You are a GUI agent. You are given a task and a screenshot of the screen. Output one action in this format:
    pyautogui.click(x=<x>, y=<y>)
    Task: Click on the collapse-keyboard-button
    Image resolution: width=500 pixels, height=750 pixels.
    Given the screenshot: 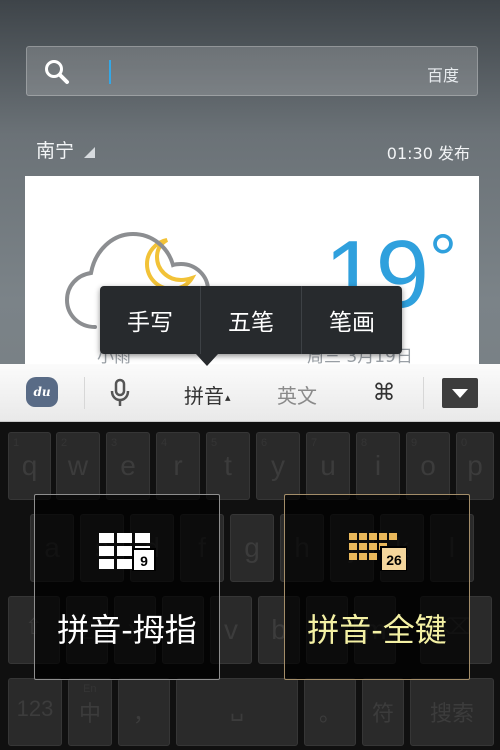 What is the action you would take?
    pyautogui.click(x=460, y=393)
    